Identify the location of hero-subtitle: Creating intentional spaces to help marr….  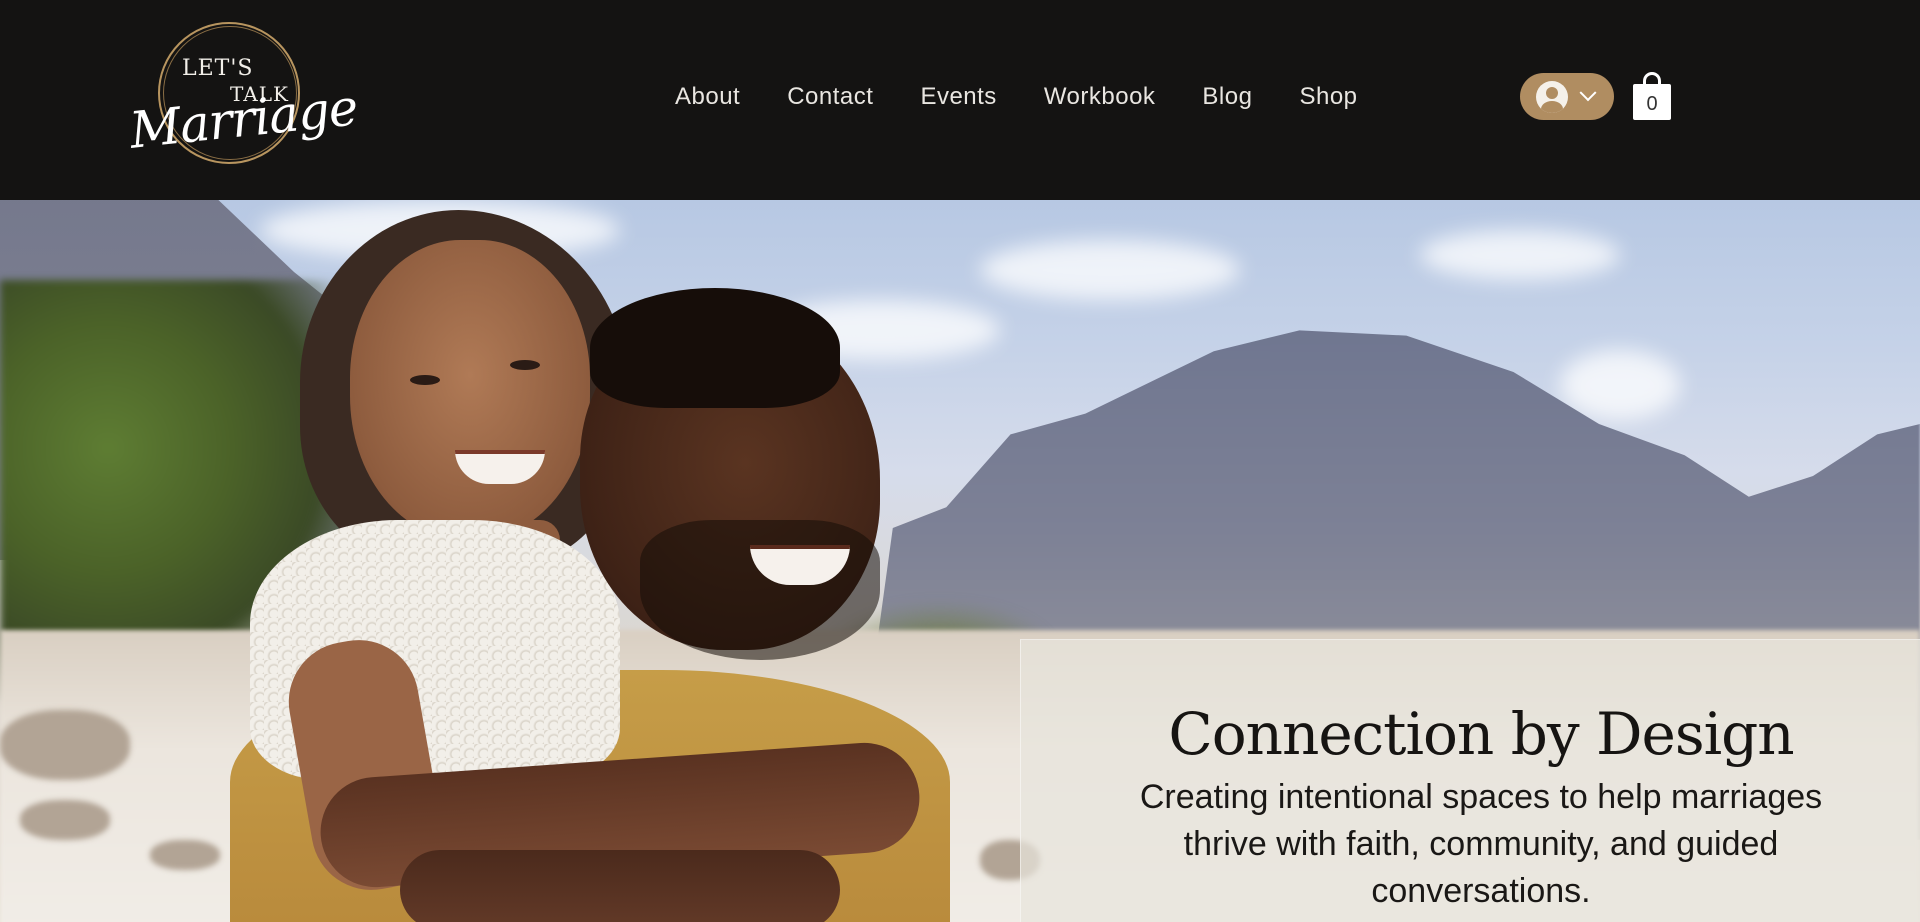
(1481, 844).